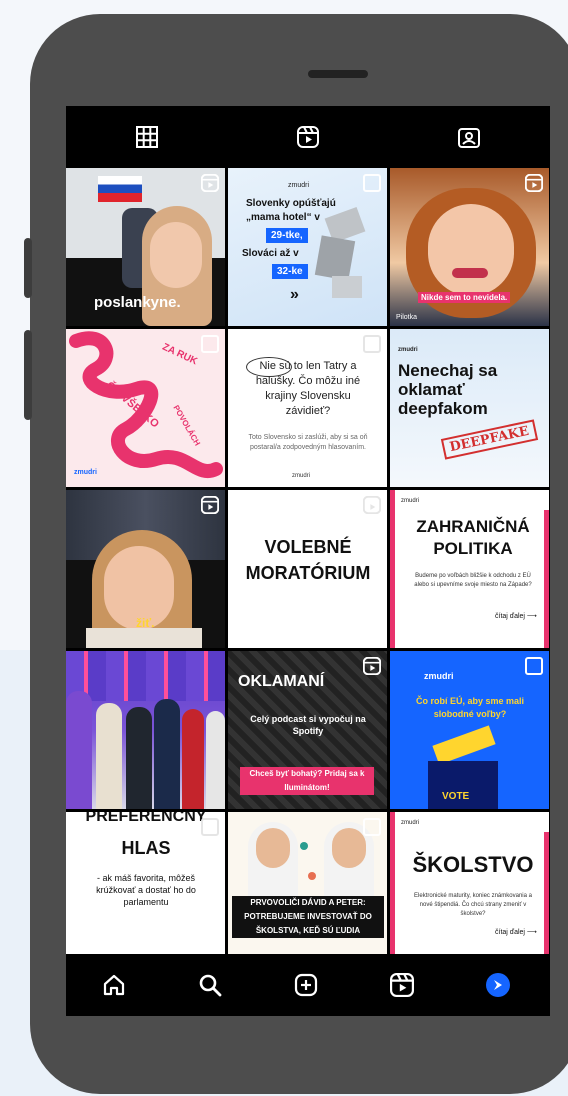 The image size is (568, 1096). Describe the element at coordinates (469, 247) in the screenshot. I see `post-tile-3: Nikde sem to nevidela. Pilotka` at that location.